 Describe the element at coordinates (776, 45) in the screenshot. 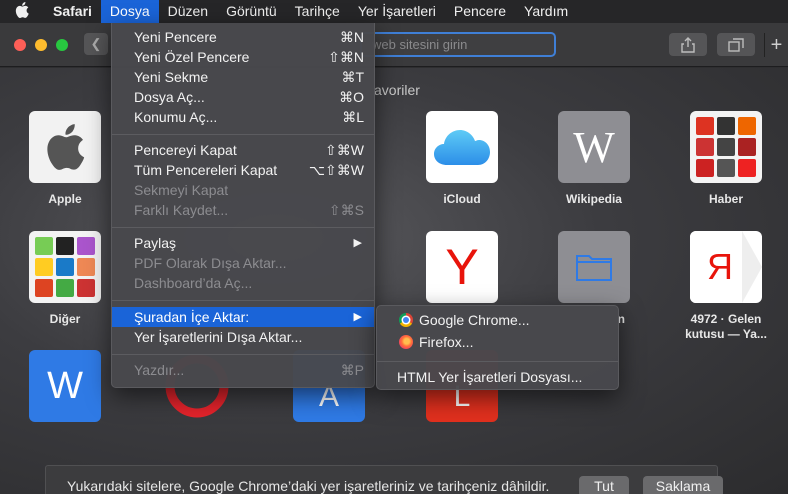

I see `new-tab-button: +` at that location.